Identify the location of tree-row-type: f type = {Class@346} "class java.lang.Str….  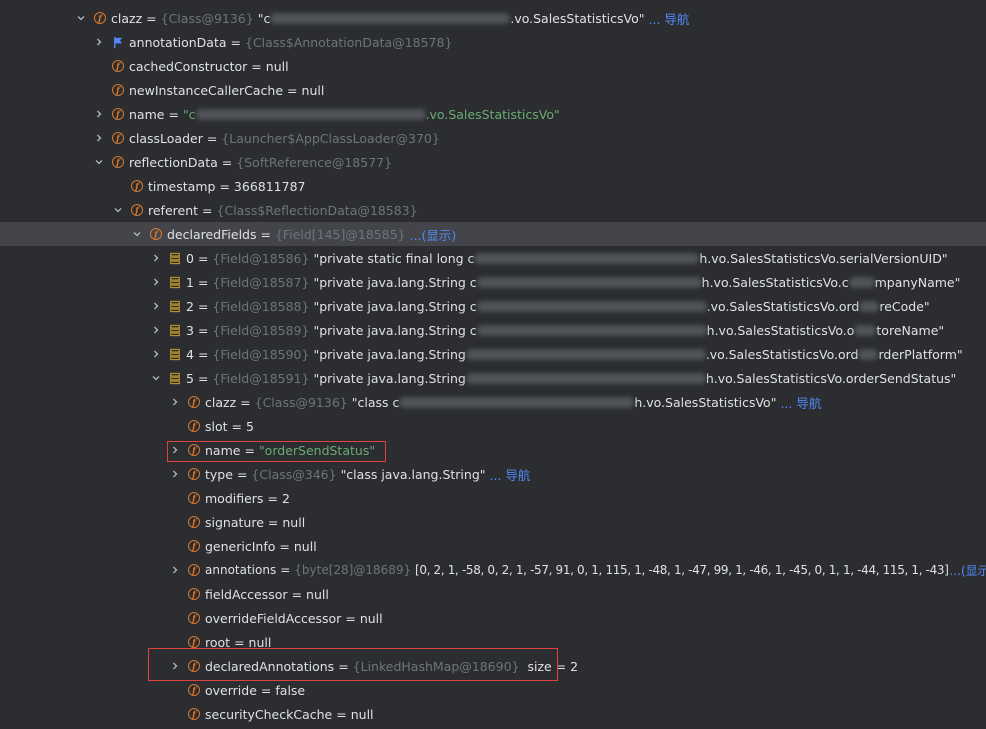
(493, 474).